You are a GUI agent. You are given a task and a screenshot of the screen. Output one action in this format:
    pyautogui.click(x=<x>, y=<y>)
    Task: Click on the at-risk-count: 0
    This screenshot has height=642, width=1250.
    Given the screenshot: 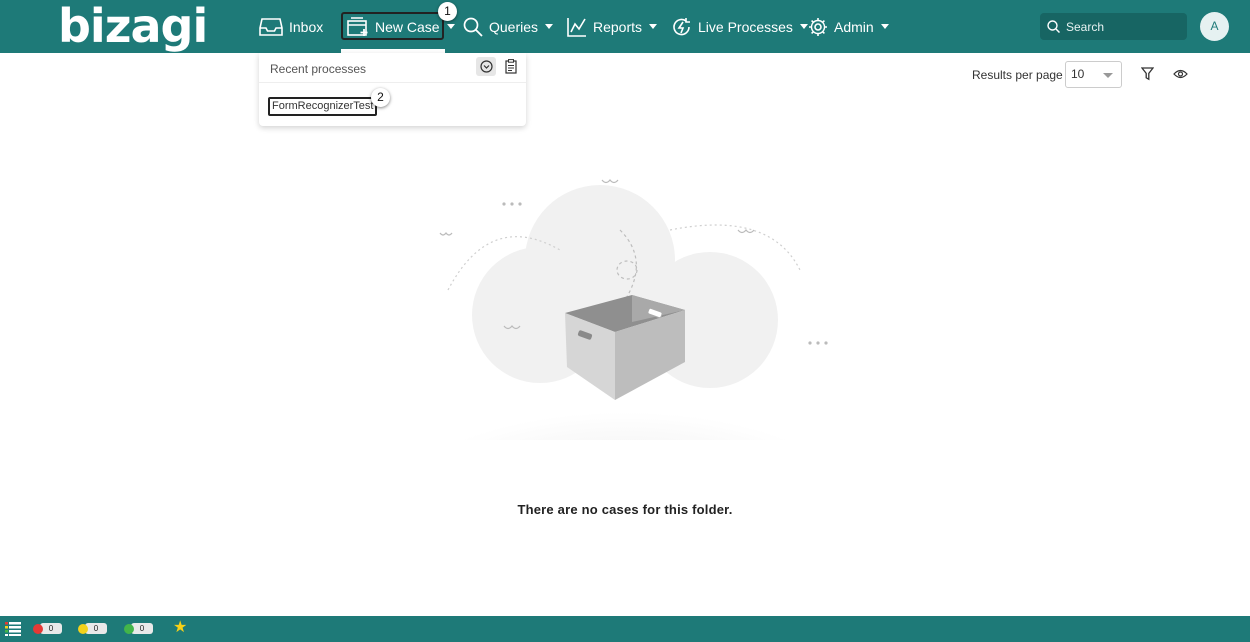 What is the action you would take?
    pyautogui.click(x=96, y=628)
    